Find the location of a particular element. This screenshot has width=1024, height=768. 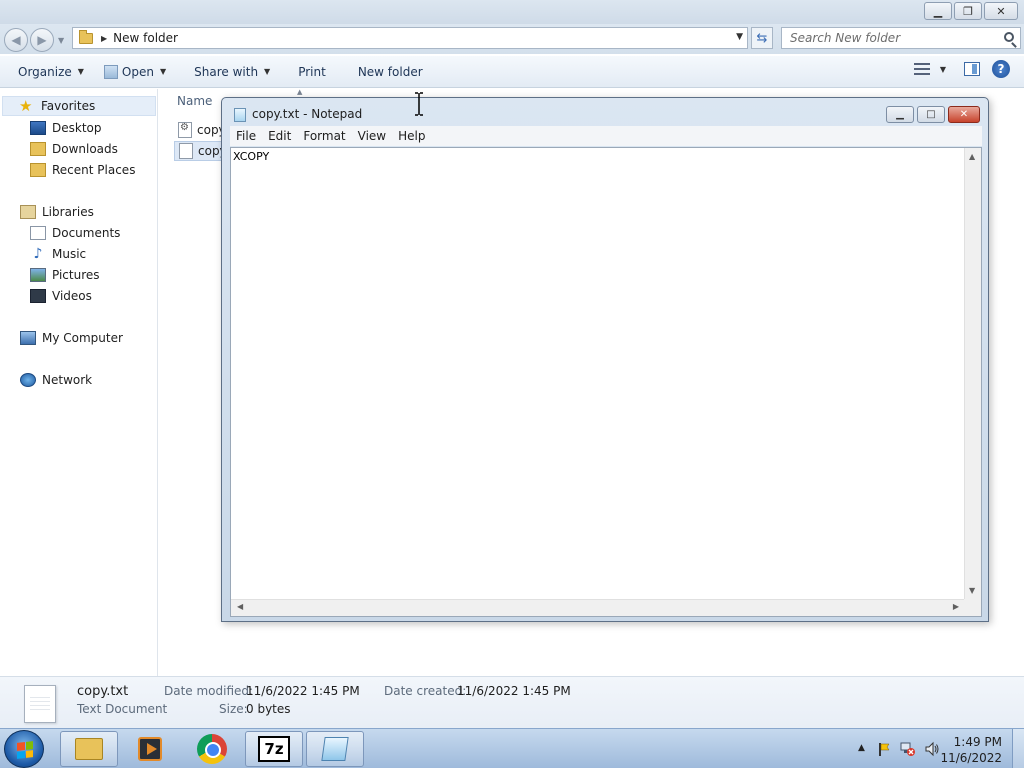

refresh-button: ⇆ is located at coordinates (762, 38).